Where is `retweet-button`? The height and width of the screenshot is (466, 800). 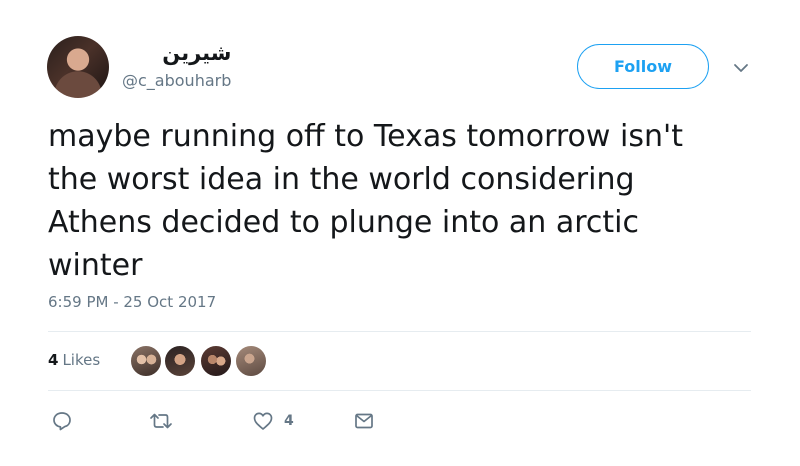
retweet-button is located at coordinates (161, 421).